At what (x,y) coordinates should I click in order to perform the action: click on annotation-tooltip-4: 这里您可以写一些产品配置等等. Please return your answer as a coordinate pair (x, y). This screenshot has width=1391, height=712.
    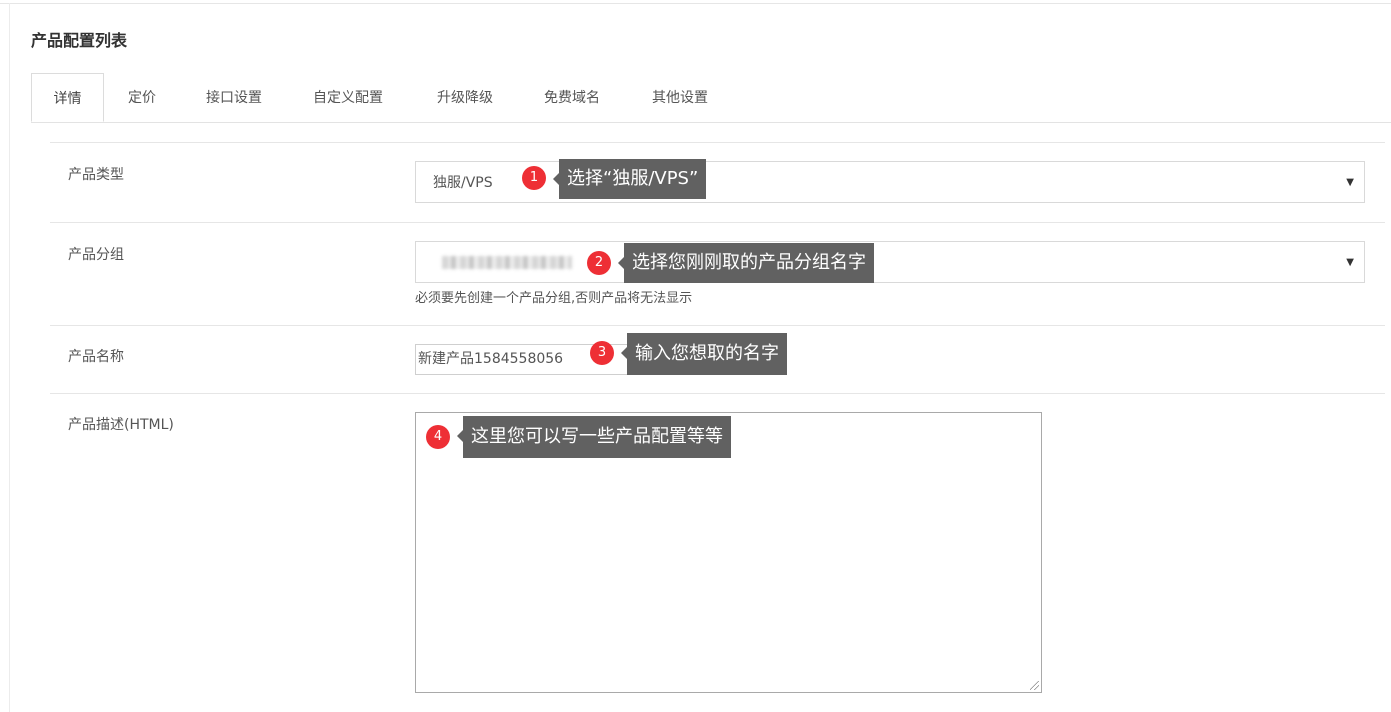
    Looking at the image, I should click on (594, 437).